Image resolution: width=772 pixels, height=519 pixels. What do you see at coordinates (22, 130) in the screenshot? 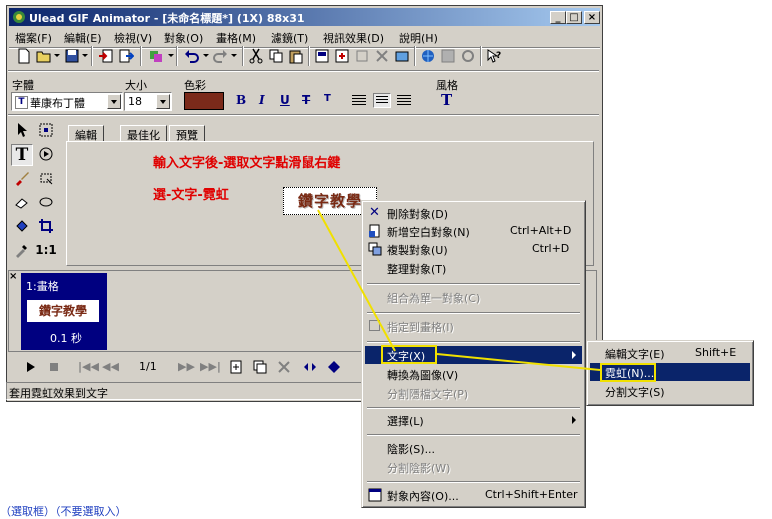
I see `pointer-icon` at bounding box center [22, 130].